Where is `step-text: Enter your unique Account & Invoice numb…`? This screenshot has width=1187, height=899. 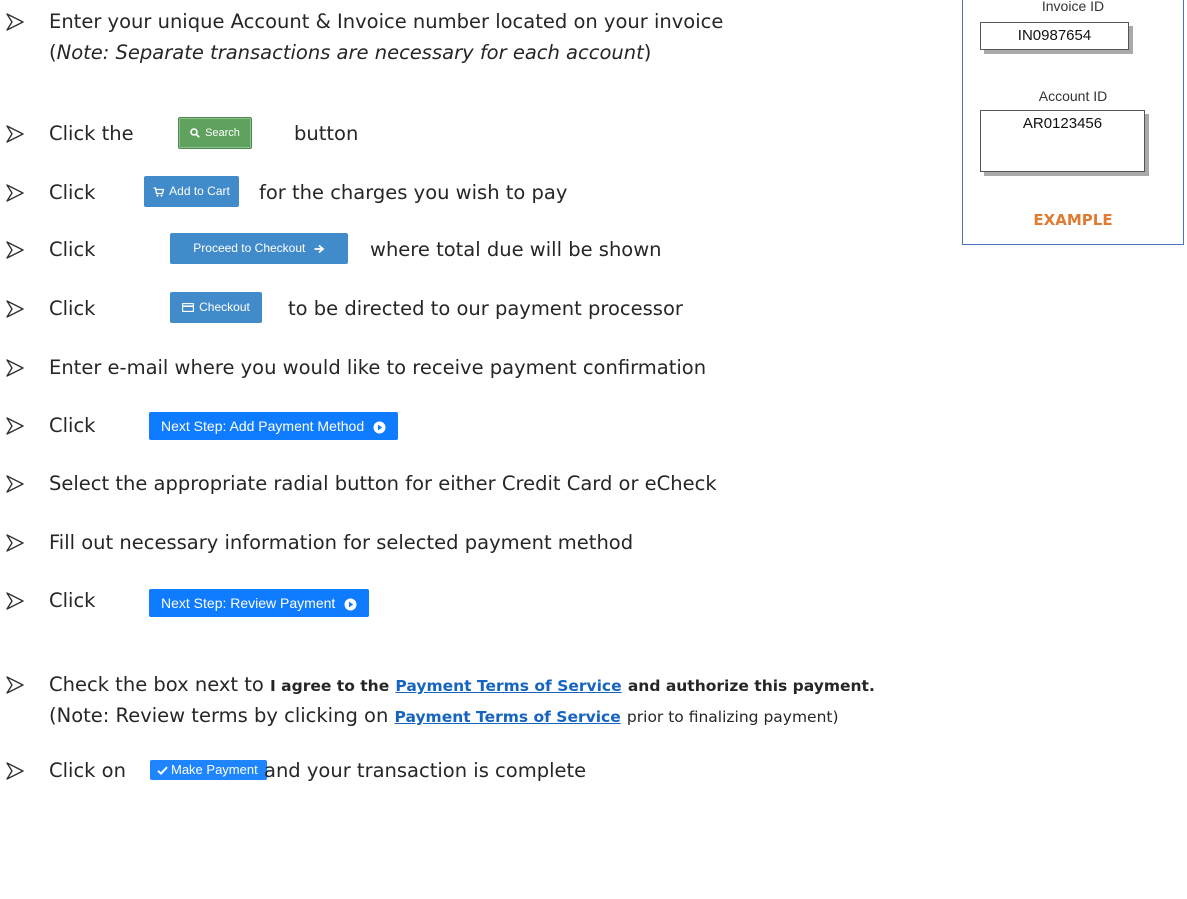 step-text: Enter your unique Account & Invoice numb… is located at coordinates (386, 21).